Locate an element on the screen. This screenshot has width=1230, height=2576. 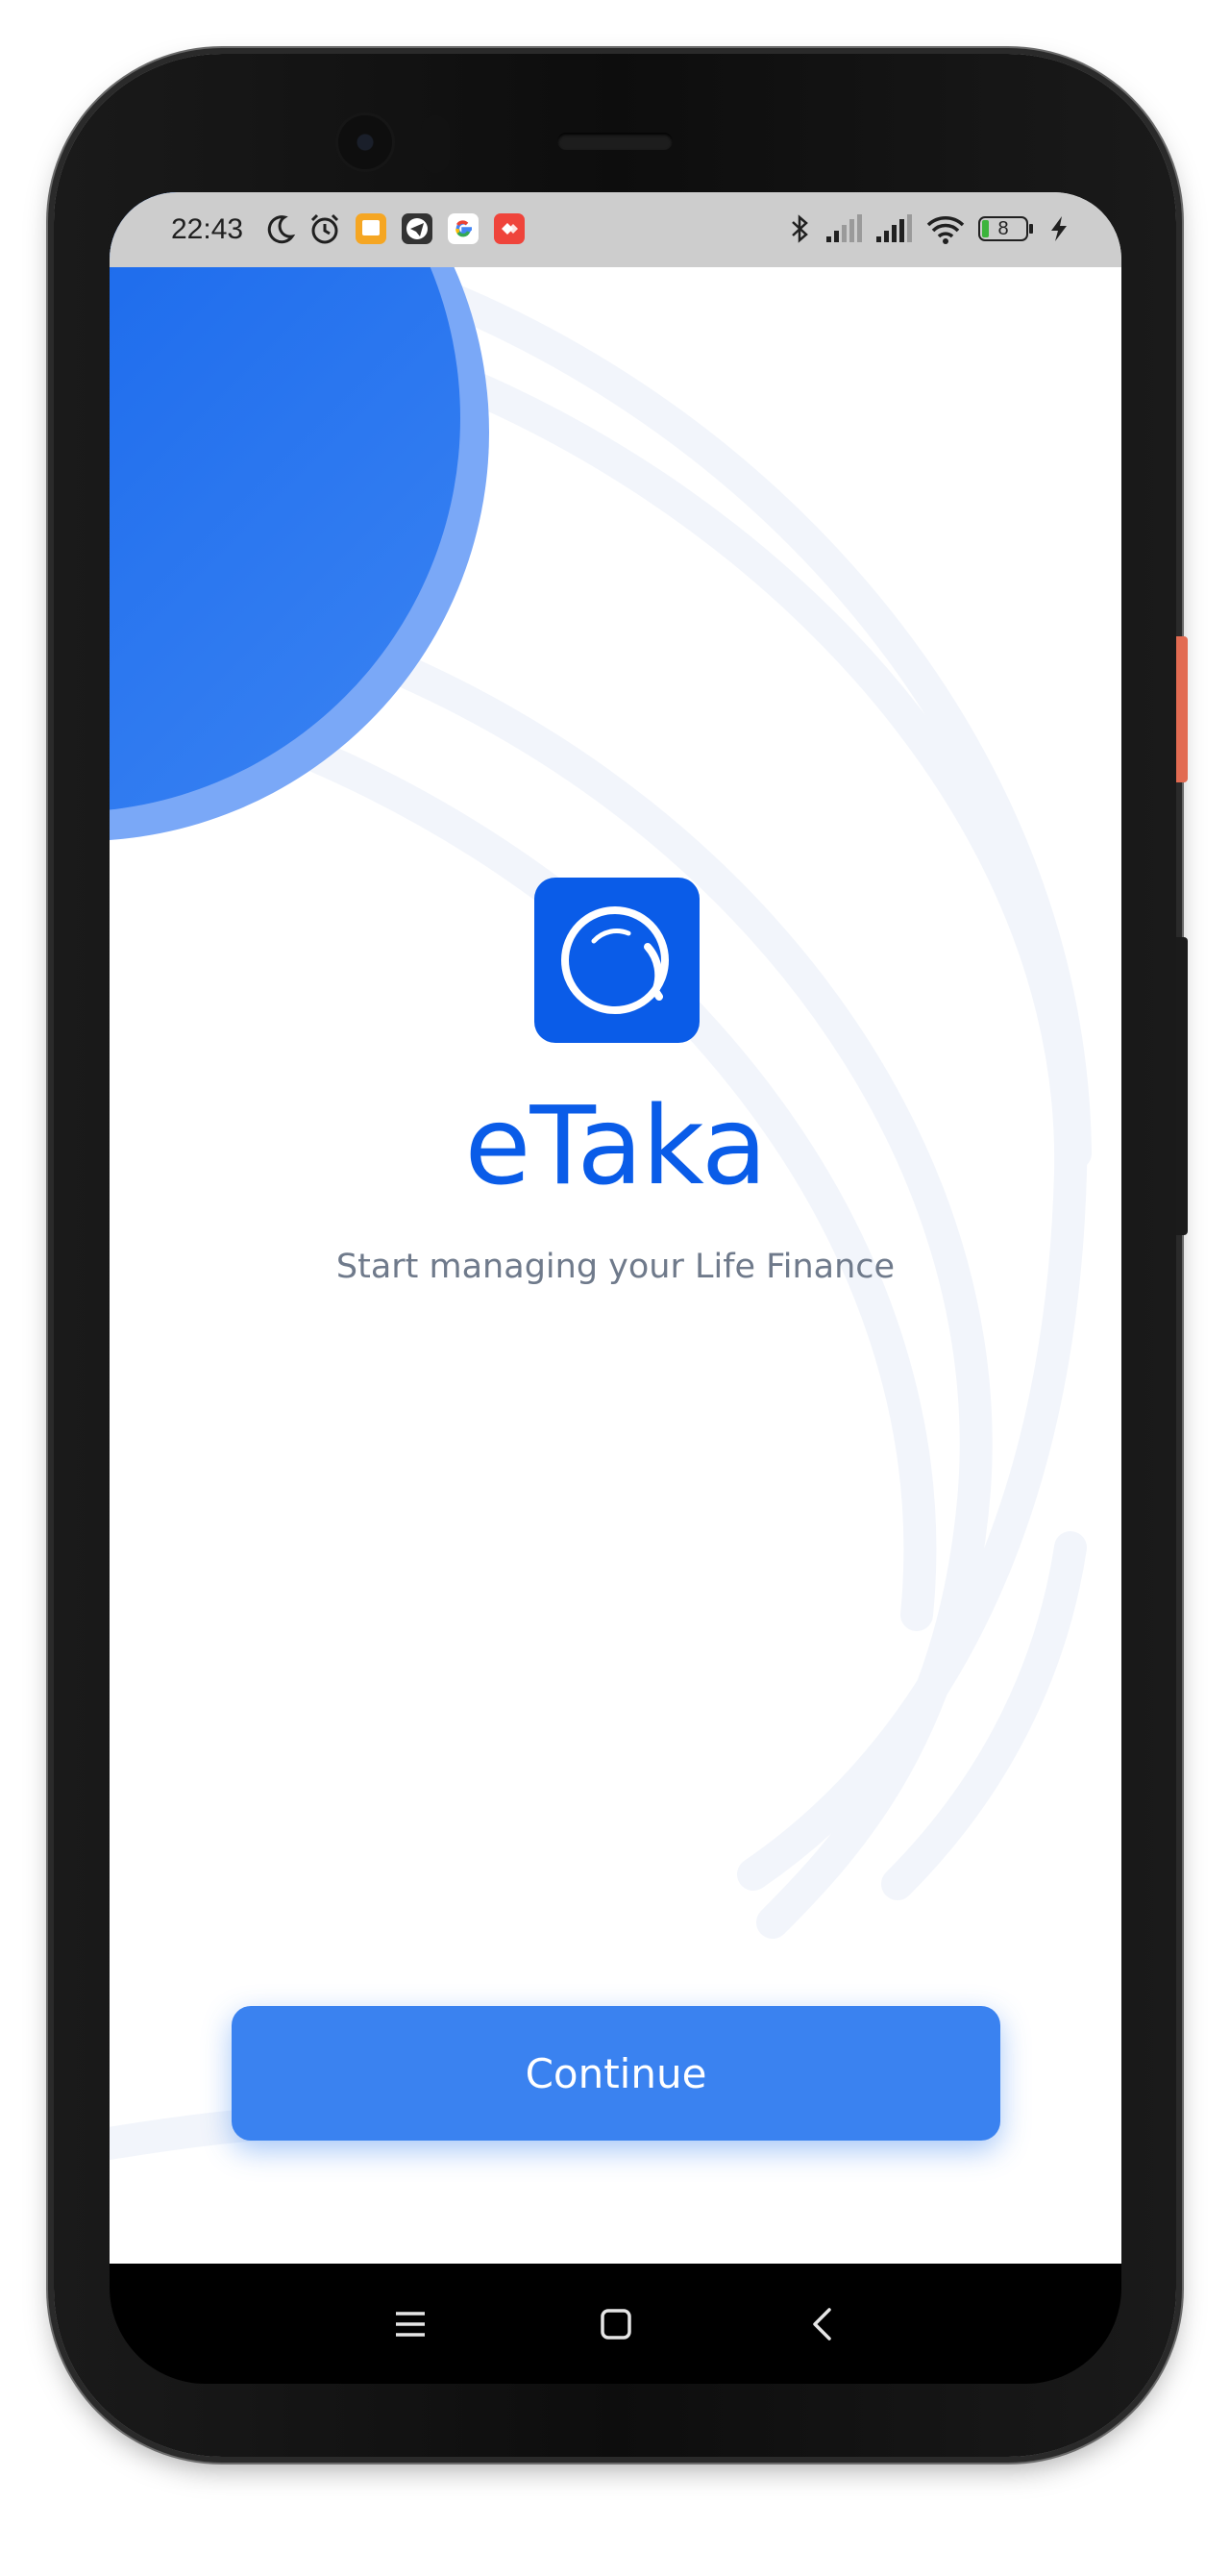
notes-app-icon is located at coordinates (371, 228).